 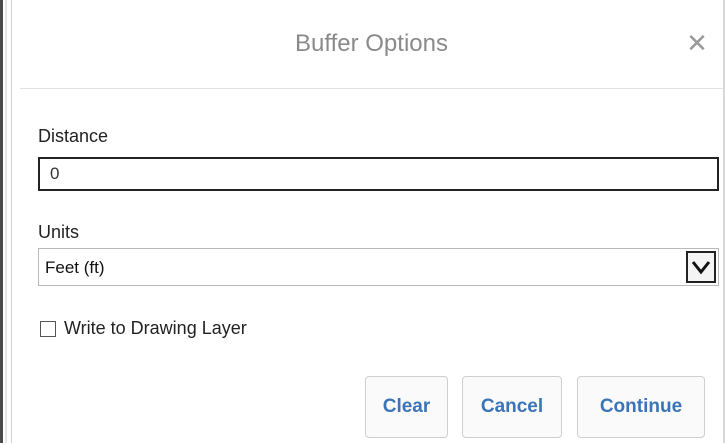 I want to click on clear-button: Clear, so click(x=406, y=407).